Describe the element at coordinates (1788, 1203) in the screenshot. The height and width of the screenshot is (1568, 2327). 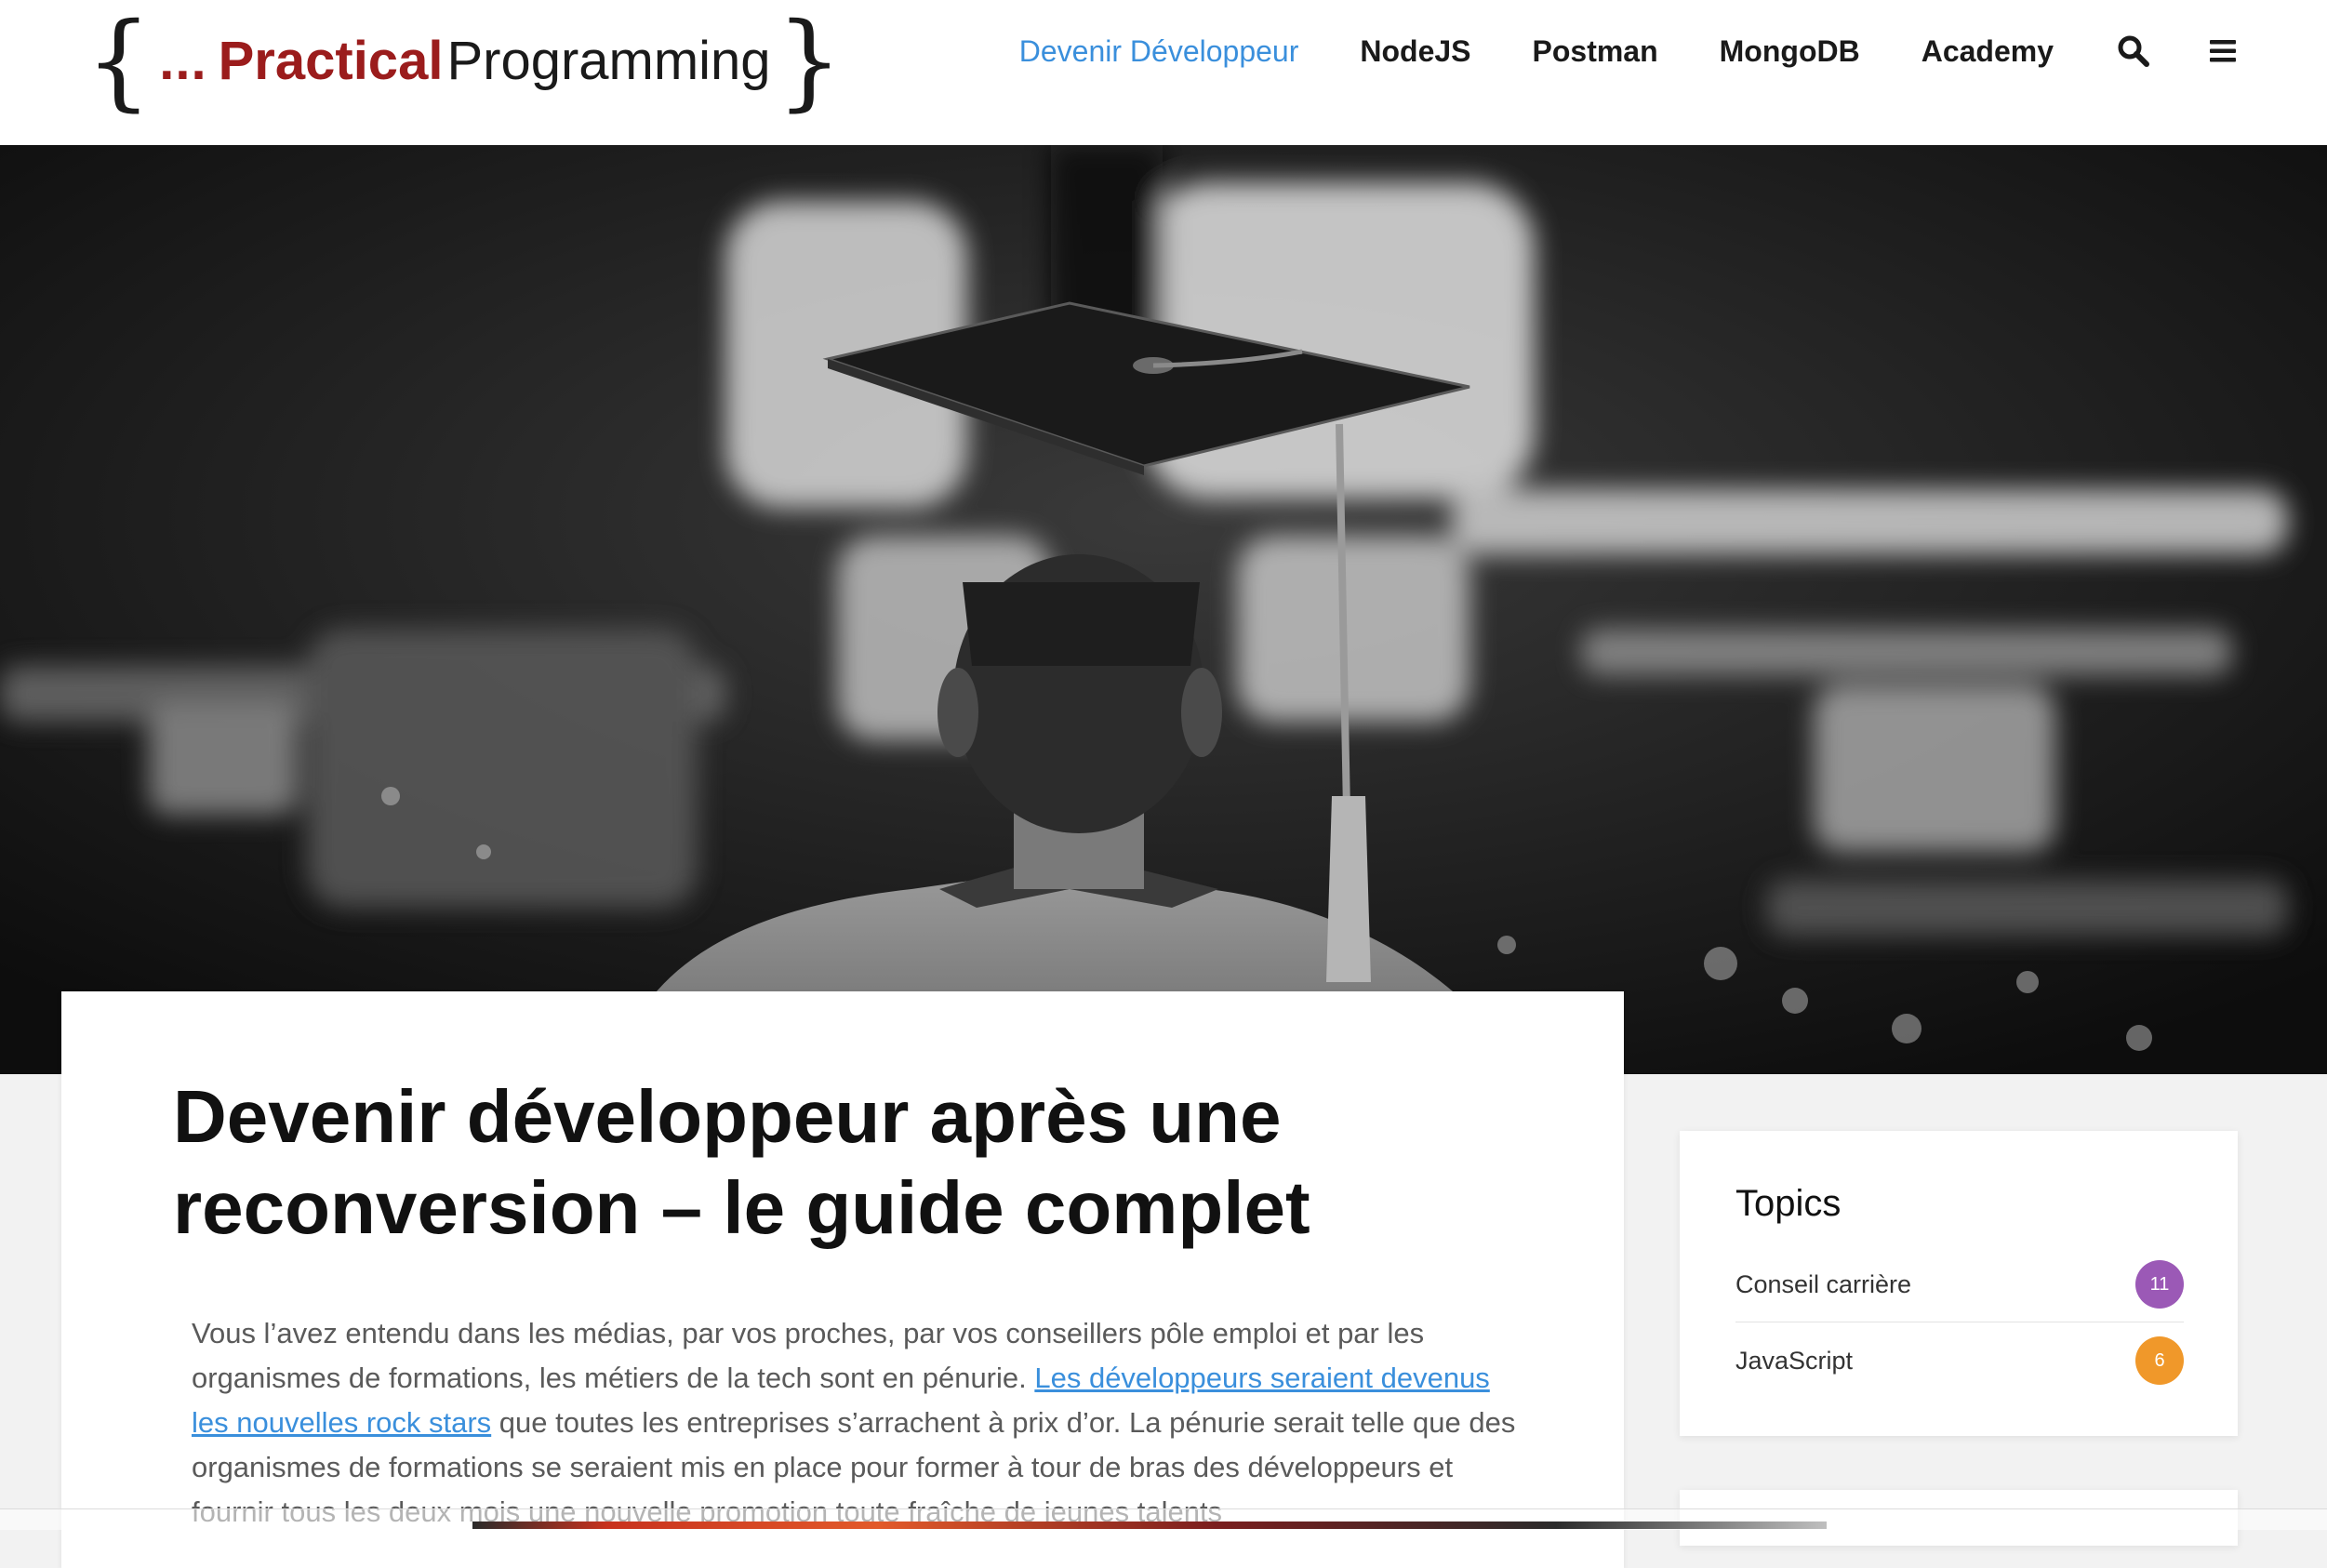
I see `topics-widget-title: Topics` at that location.